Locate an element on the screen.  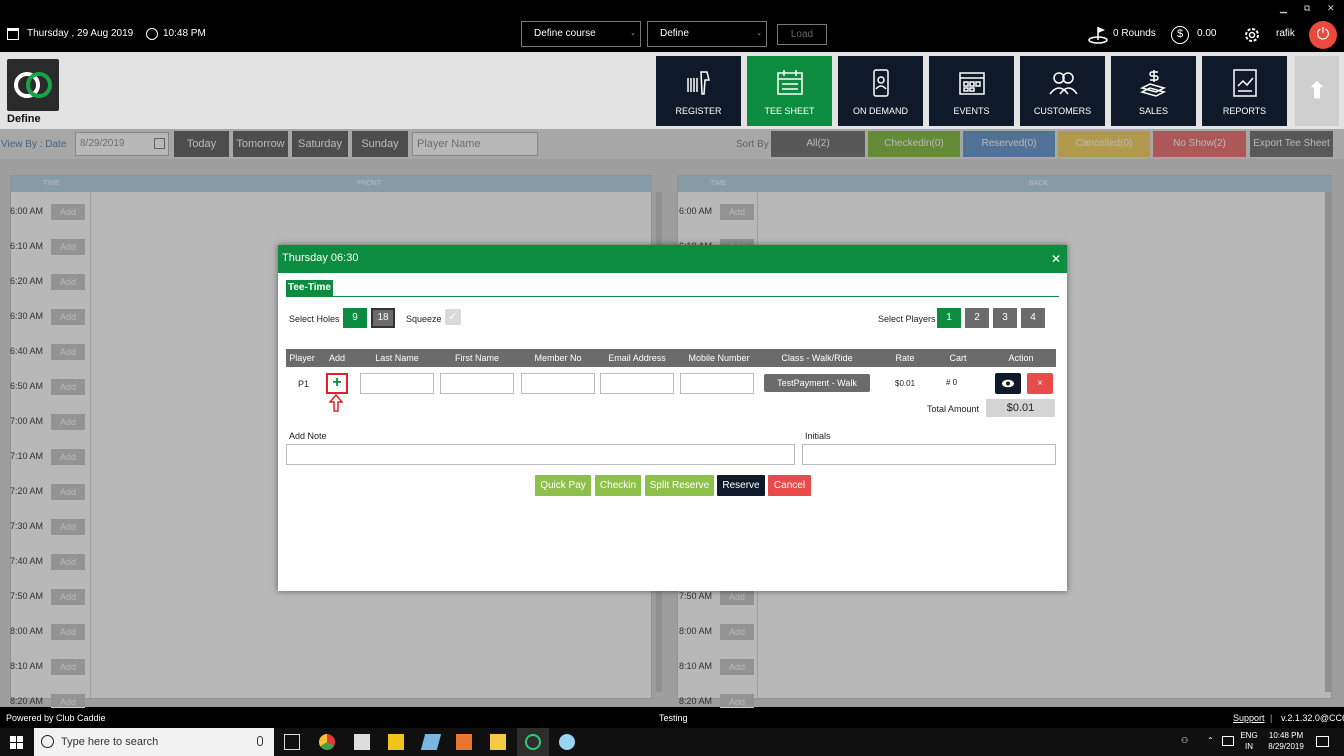
nav-sales-button: SALES is located at coordinates (1153, 91).